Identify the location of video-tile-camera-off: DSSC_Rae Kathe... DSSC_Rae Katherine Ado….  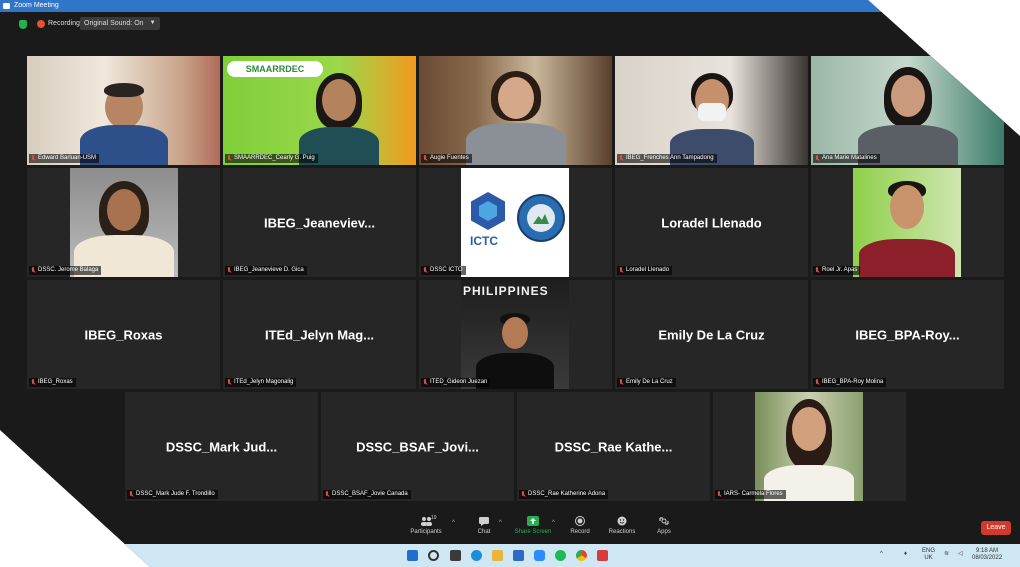
(613, 446).